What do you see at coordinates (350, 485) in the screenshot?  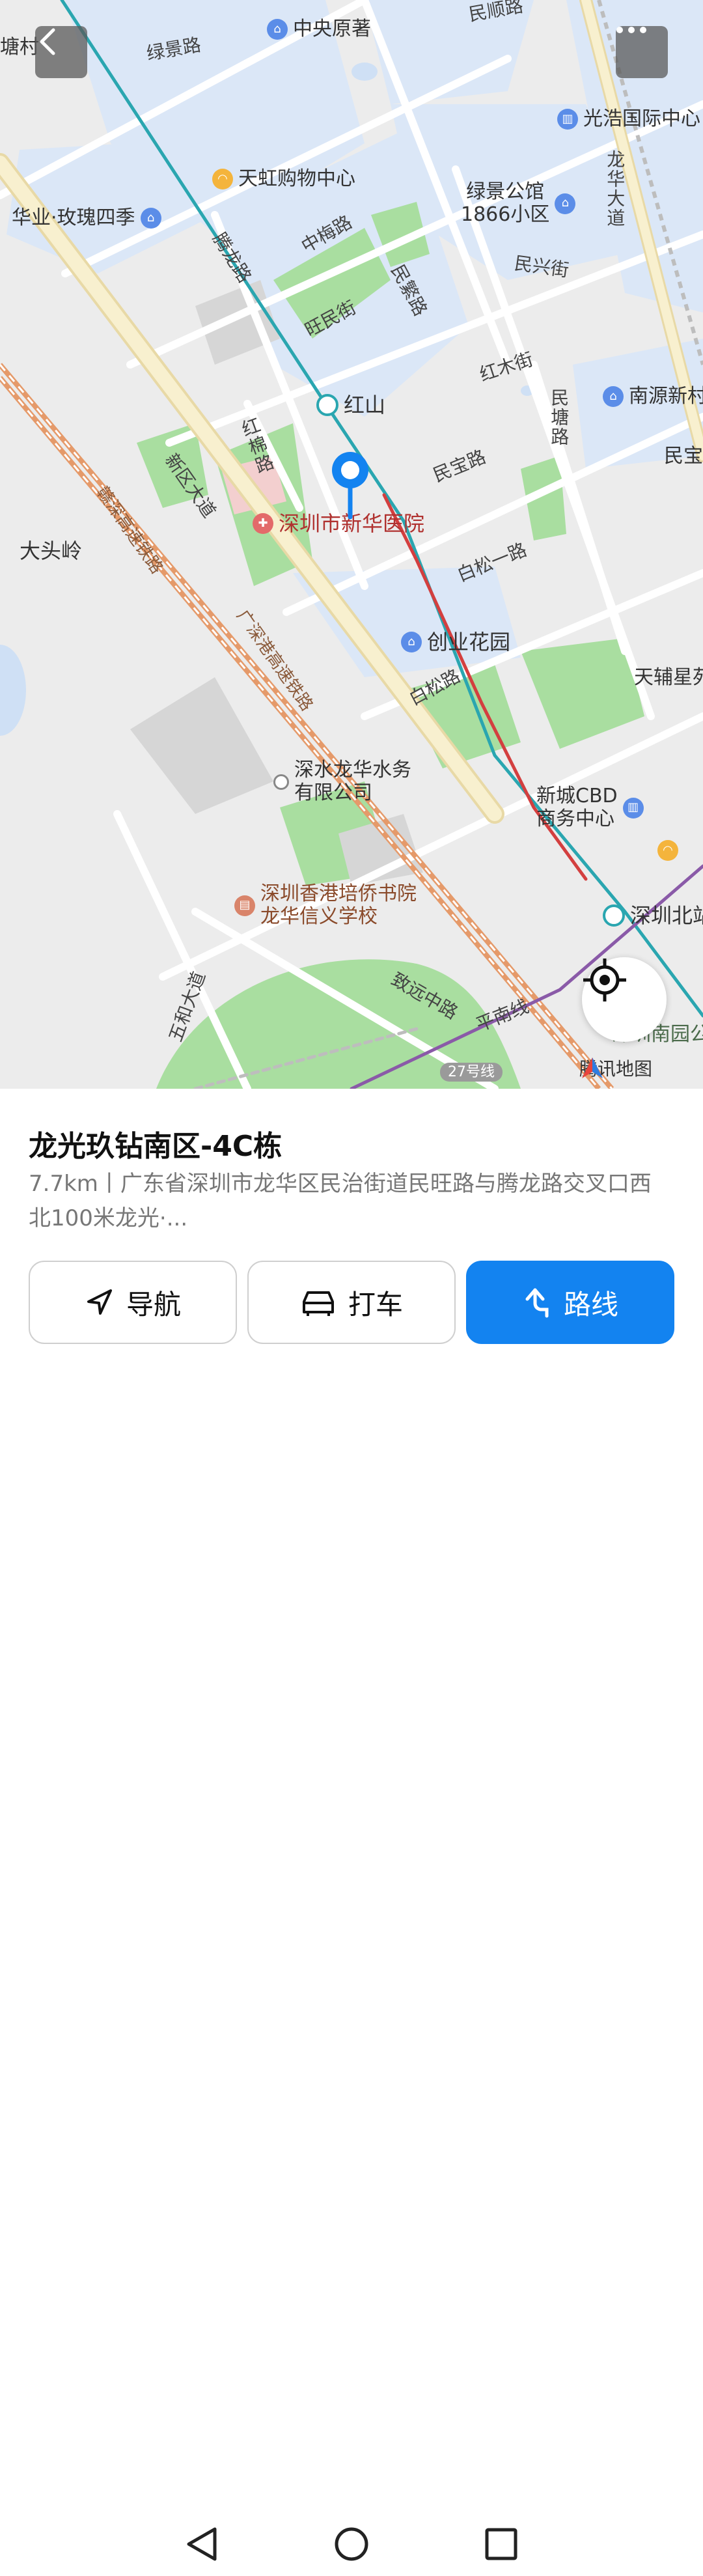 I see `map-pin-icon` at bounding box center [350, 485].